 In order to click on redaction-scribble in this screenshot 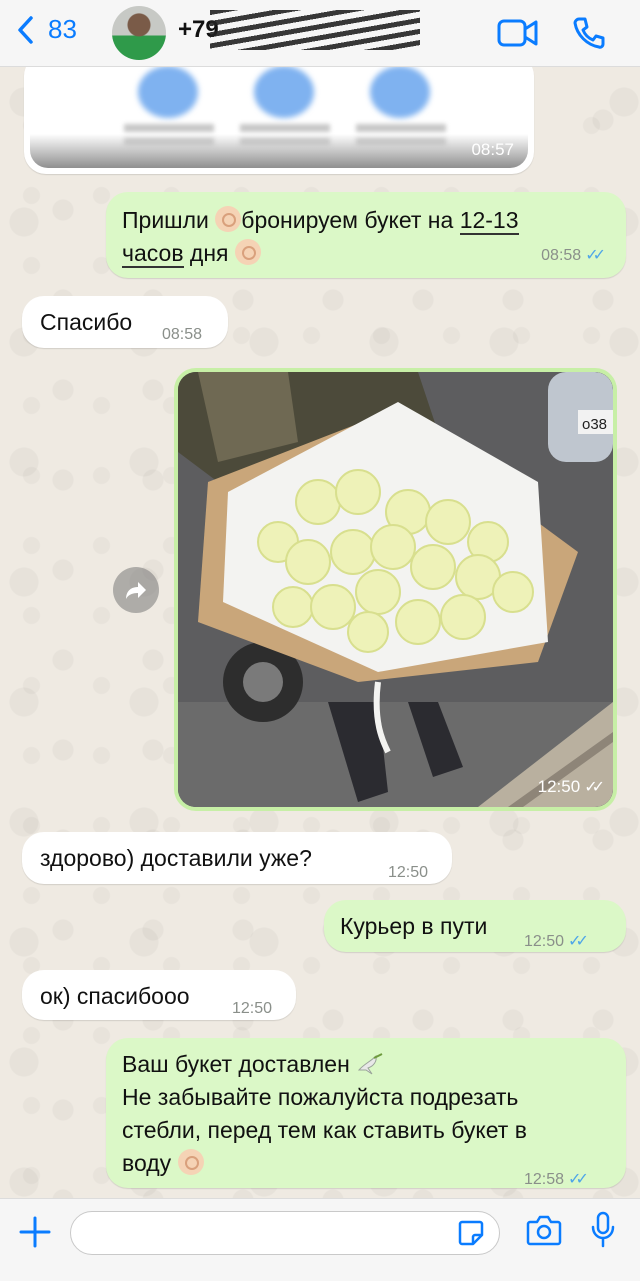, I will do `click(315, 30)`.